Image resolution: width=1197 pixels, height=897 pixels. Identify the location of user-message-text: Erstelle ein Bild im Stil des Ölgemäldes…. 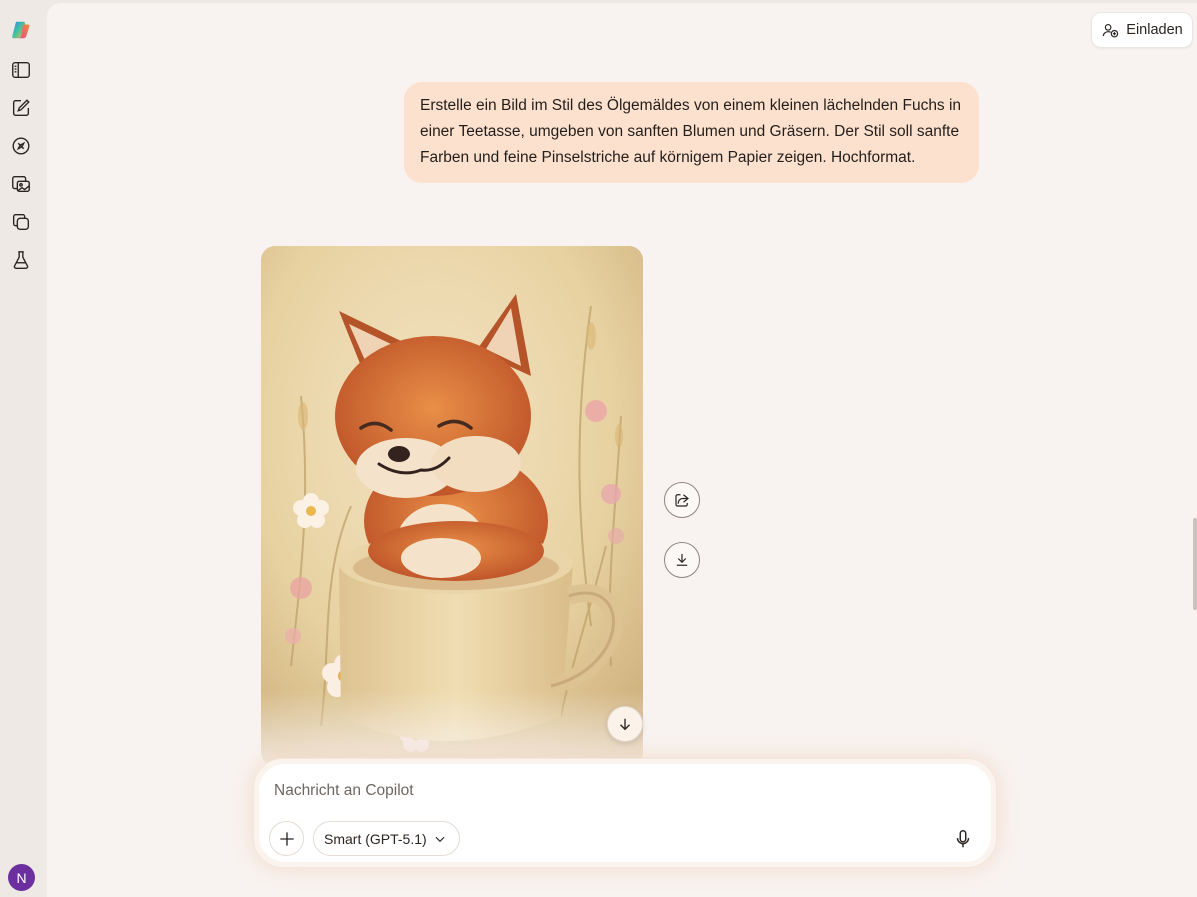
(691, 131).